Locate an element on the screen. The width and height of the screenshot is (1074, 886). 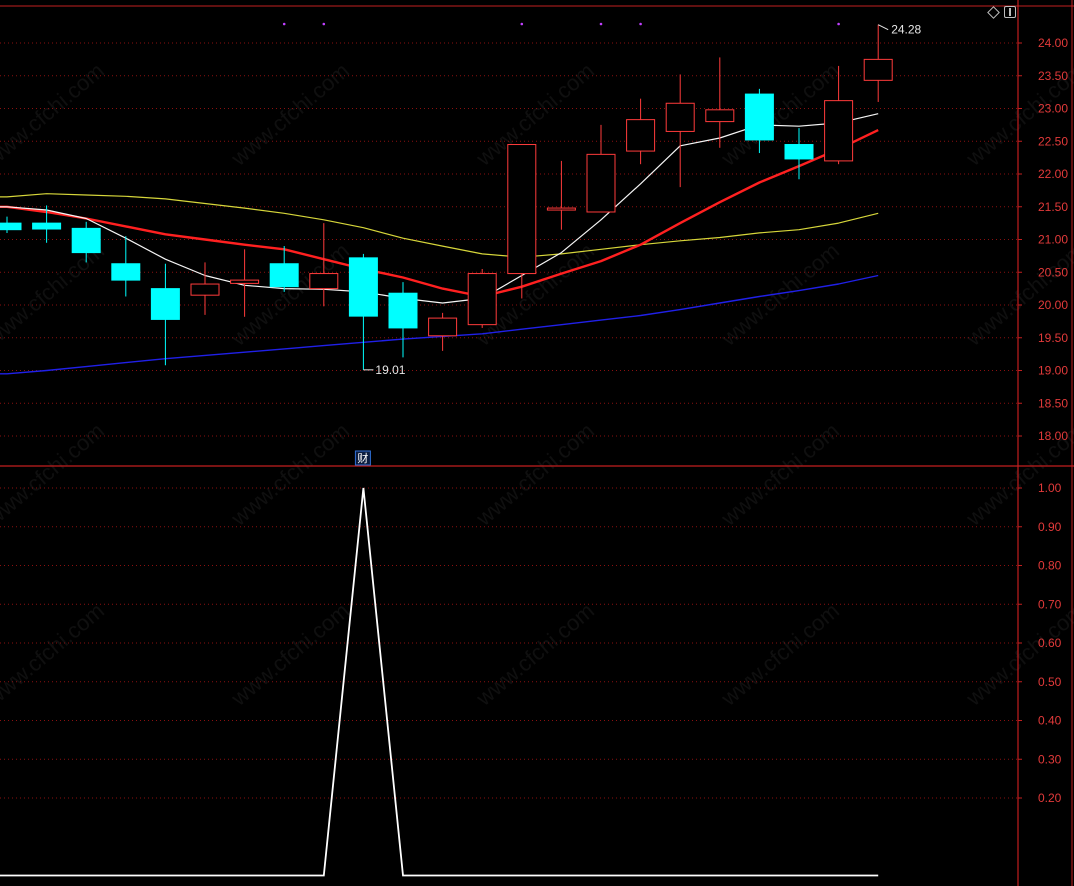
indicator-tick-label: 0.60 is located at coordinates (1050, 643).